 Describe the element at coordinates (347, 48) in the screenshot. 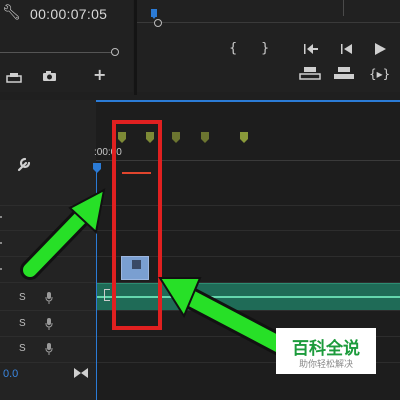

I see `step-back-icon` at that location.